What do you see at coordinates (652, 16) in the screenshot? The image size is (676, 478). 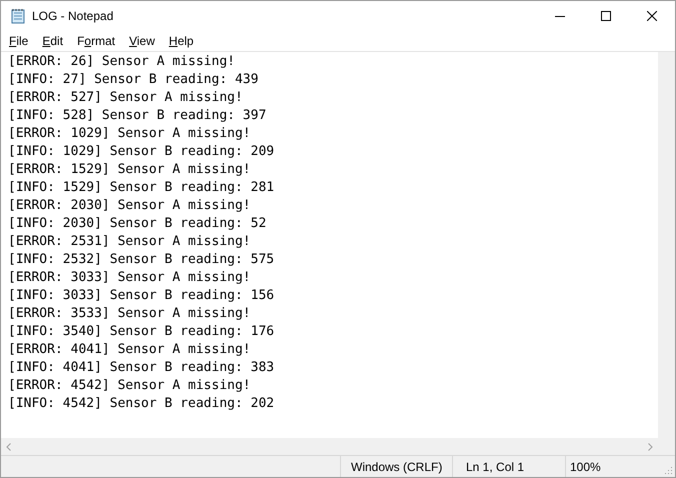 I see `close-icon` at bounding box center [652, 16].